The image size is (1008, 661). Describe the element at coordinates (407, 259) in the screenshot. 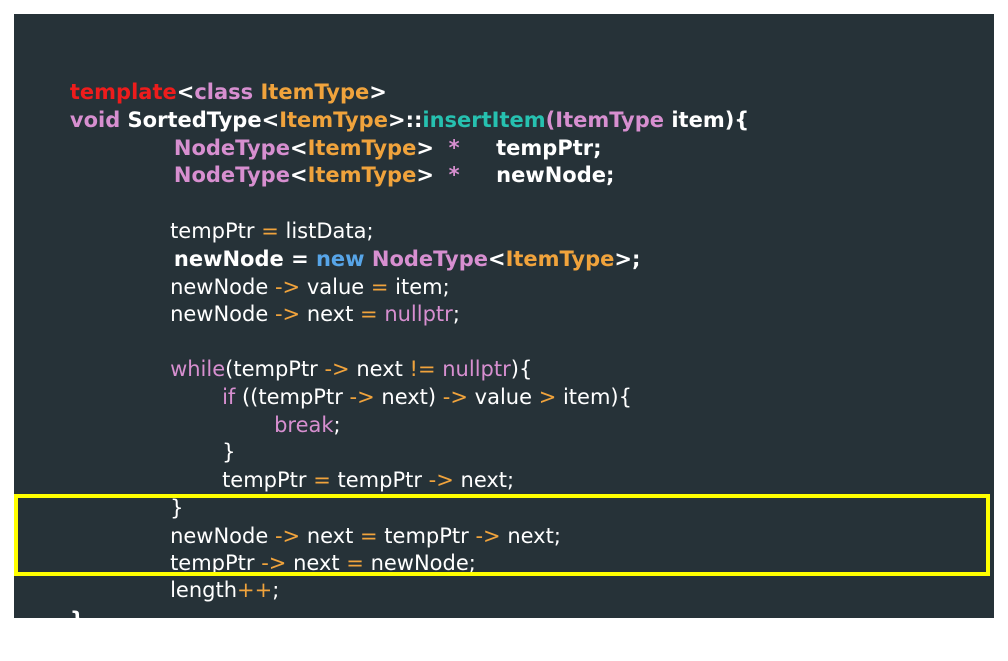

I see `code-line-6: newNode = new NodeType<ItemType>;` at that location.